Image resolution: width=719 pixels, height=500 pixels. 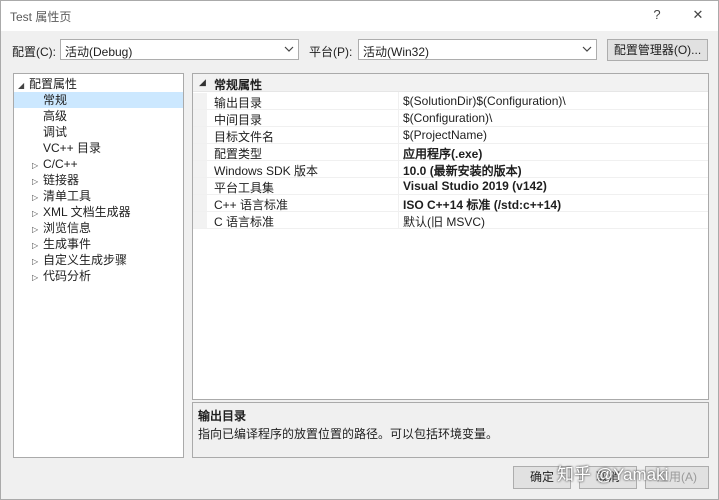 I want to click on configuration-dropdown: 活动(Debug), so click(x=179, y=49).